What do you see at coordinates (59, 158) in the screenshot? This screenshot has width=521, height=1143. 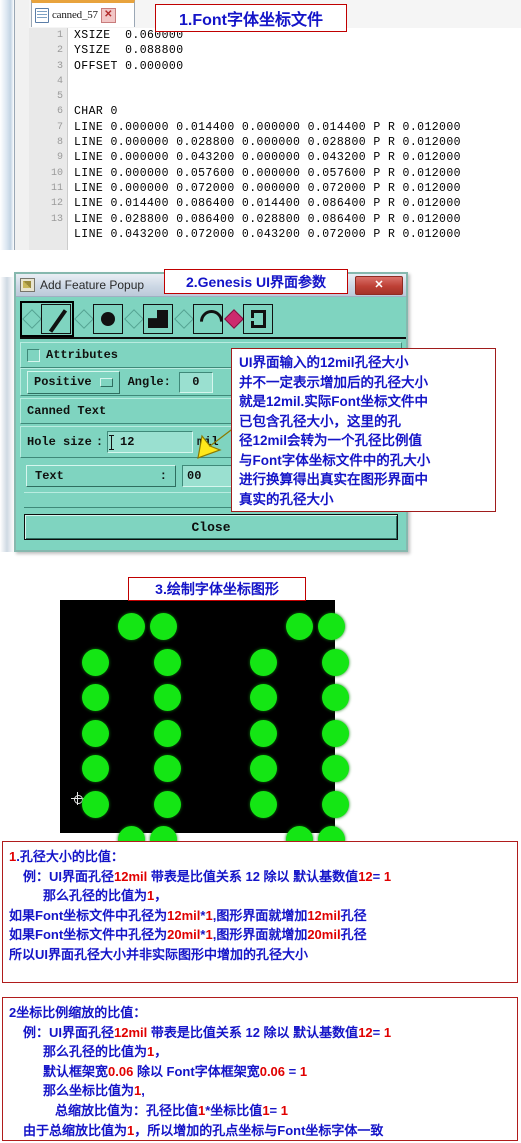 I see `line-number: 9` at bounding box center [59, 158].